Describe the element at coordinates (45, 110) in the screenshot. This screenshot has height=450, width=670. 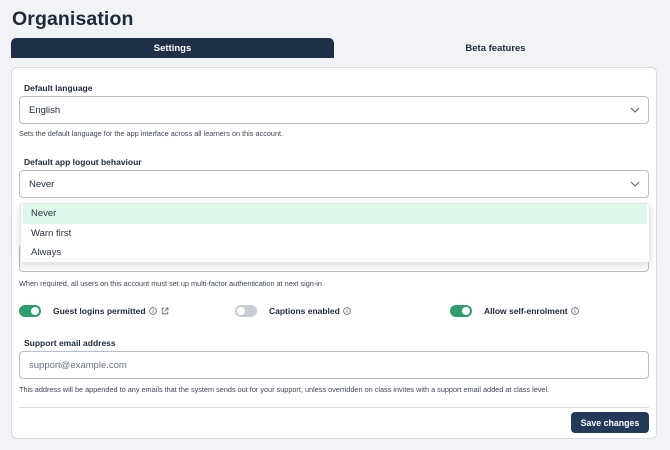
I see `default-language-value: English` at that location.